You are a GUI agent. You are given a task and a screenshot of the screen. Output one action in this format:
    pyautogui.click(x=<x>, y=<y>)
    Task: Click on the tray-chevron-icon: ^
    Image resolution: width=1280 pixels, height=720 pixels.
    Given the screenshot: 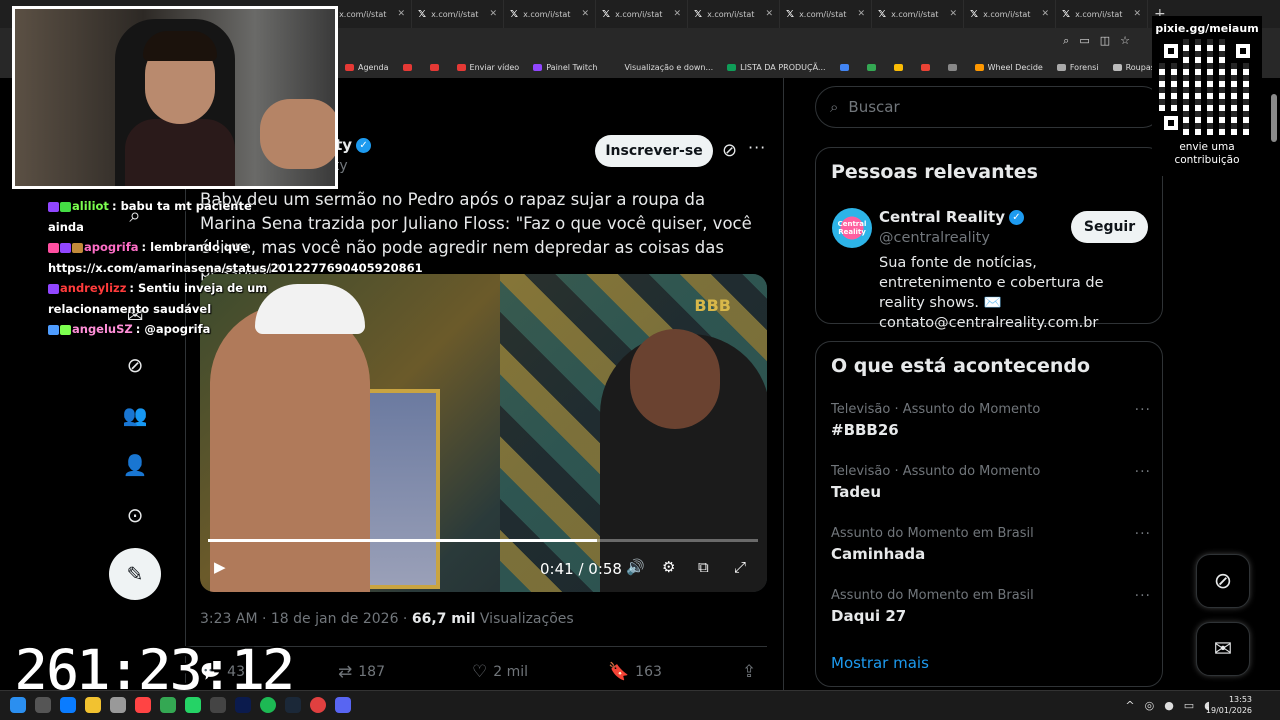 What is the action you would take?
    pyautogui.click(x=1129, y=705)
    